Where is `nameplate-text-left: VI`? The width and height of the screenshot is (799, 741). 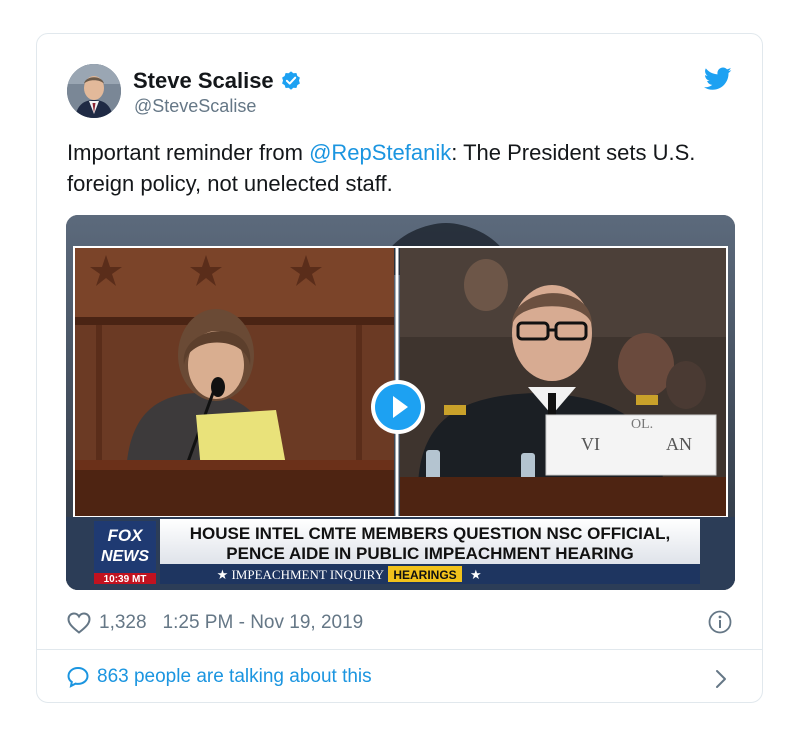 nameplate-text-left: VI is located at coordinates (590, 444).